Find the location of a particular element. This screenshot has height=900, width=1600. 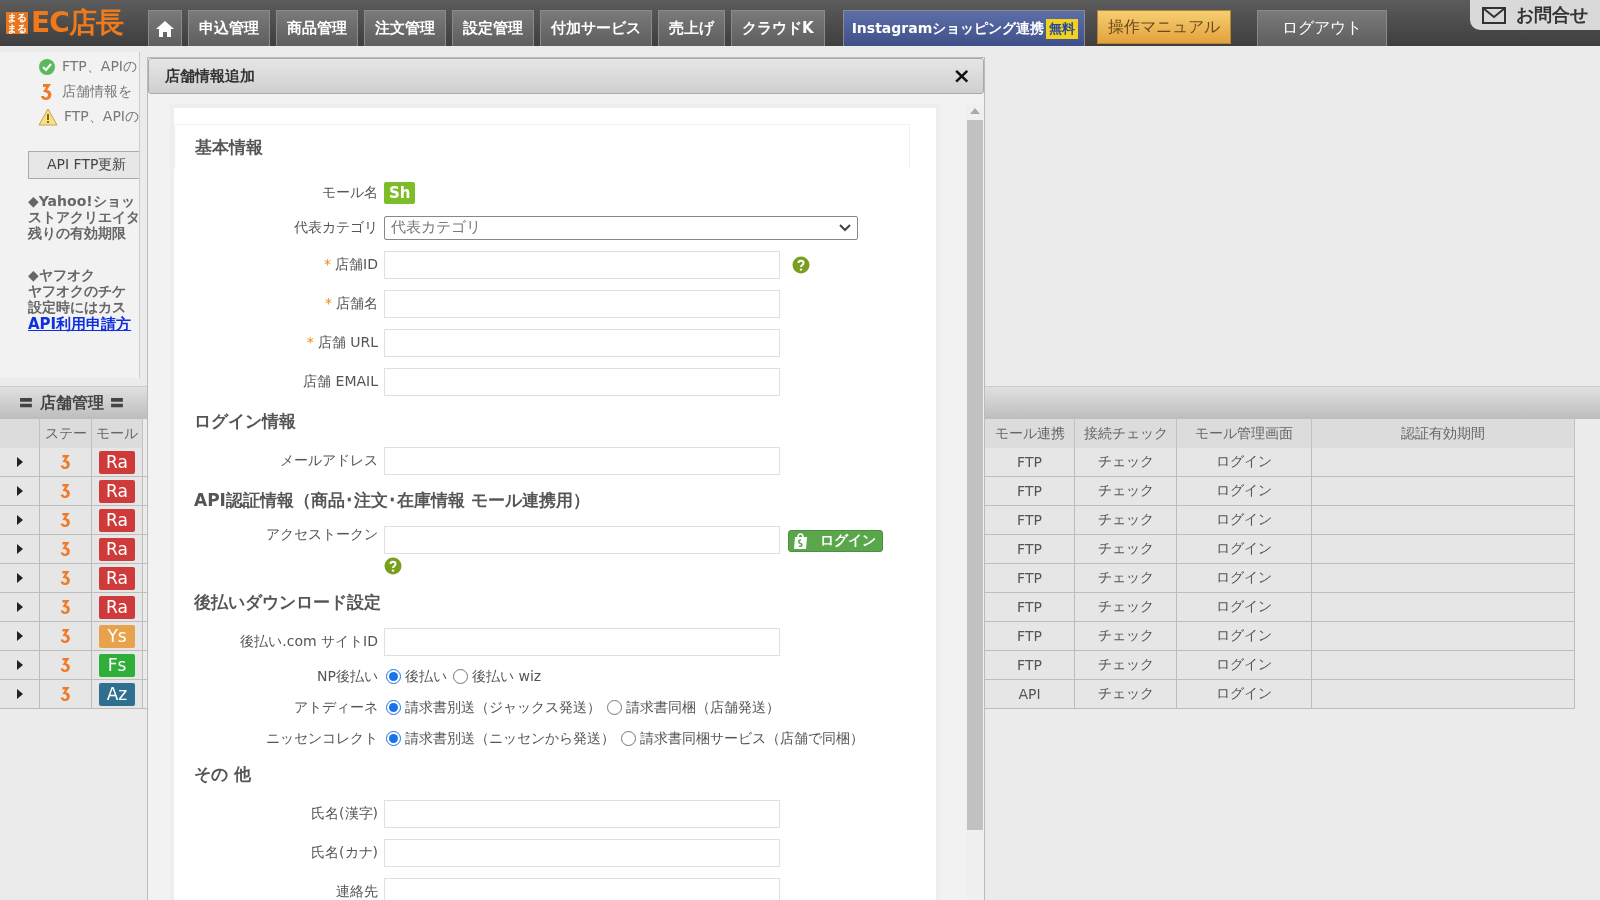

close-button: × is located at coordinates (961, 76).